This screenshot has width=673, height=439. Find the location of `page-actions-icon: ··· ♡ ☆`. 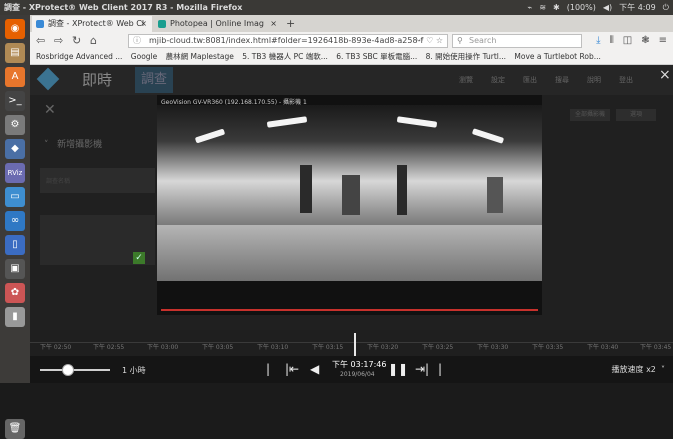

page-actions-icon: ··· ♡ ☆ is located at coordinates (429, 41).